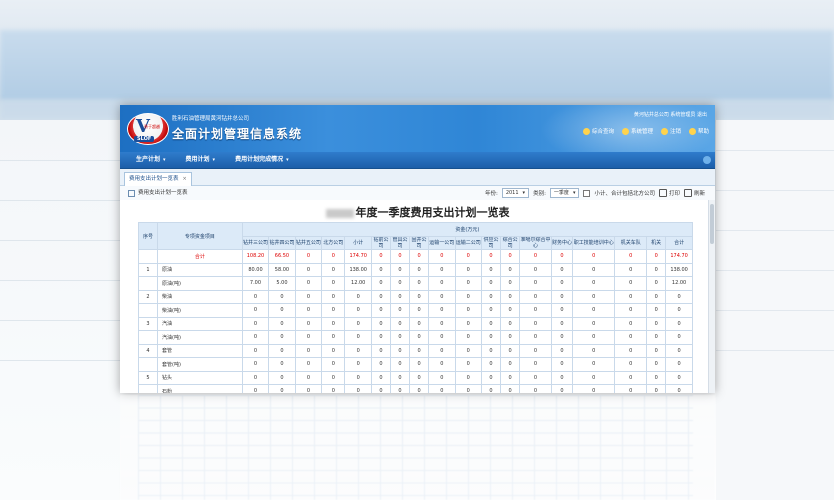 The image size is (834, 500). What do you see at coordinates (712, 224) in the screenshot?
I see `scrollbar-thumb` at bounding box center [712, 224].